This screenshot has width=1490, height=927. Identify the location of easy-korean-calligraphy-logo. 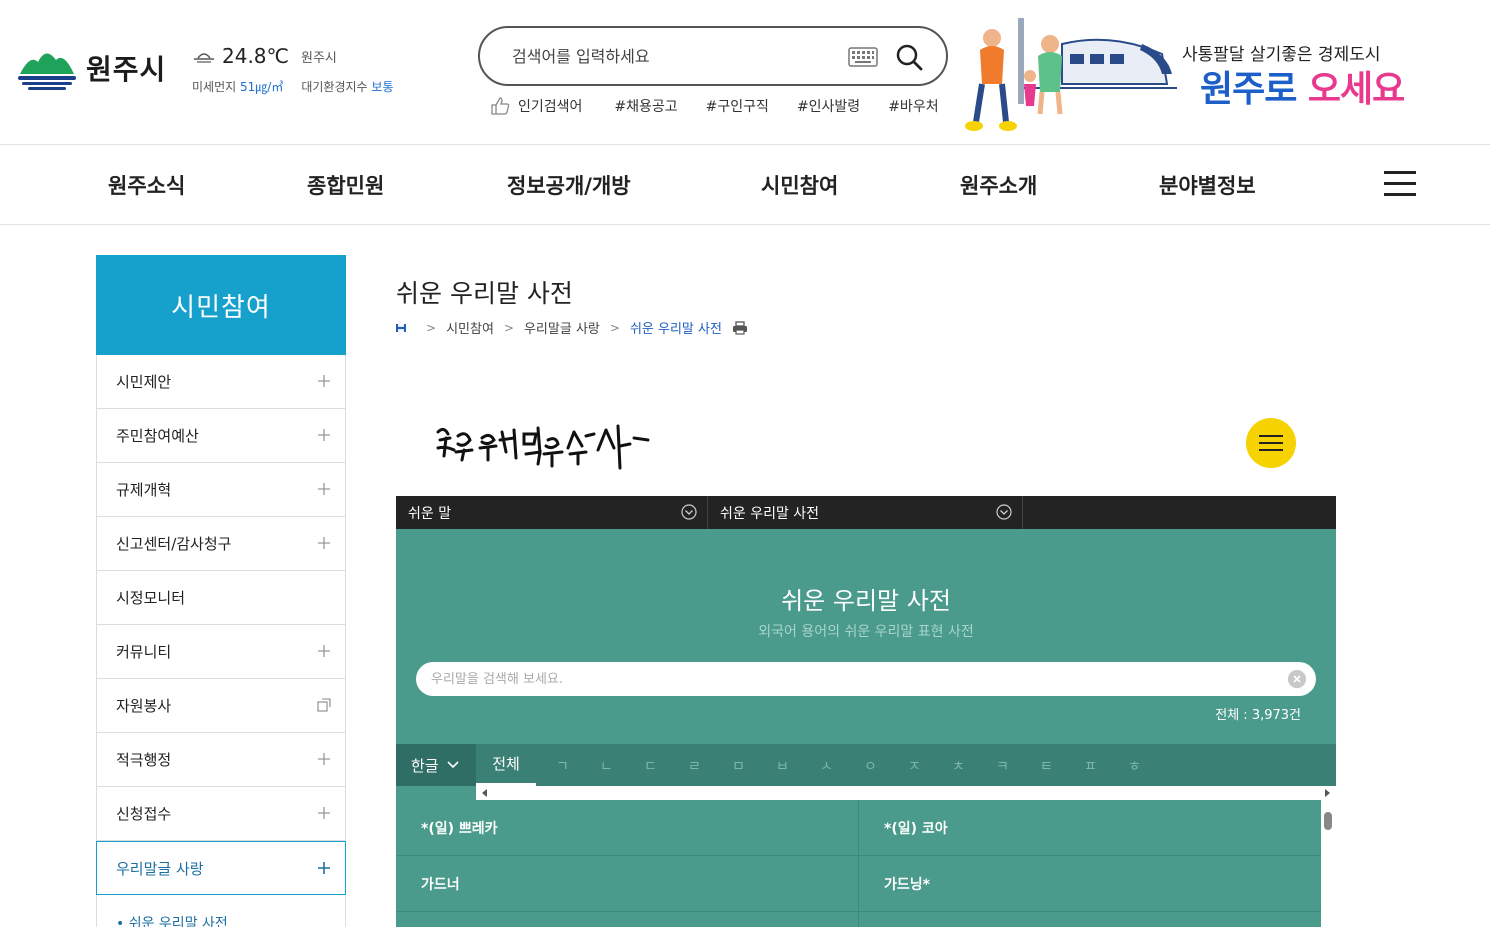
(543, 447).